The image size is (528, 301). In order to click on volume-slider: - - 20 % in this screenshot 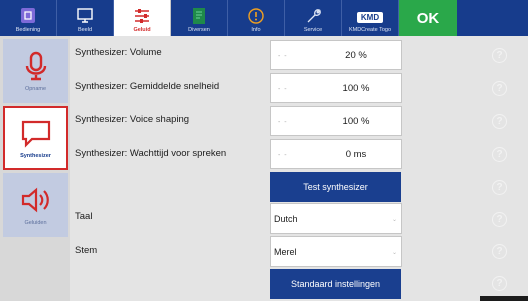, I will do `click(336, 55)`.